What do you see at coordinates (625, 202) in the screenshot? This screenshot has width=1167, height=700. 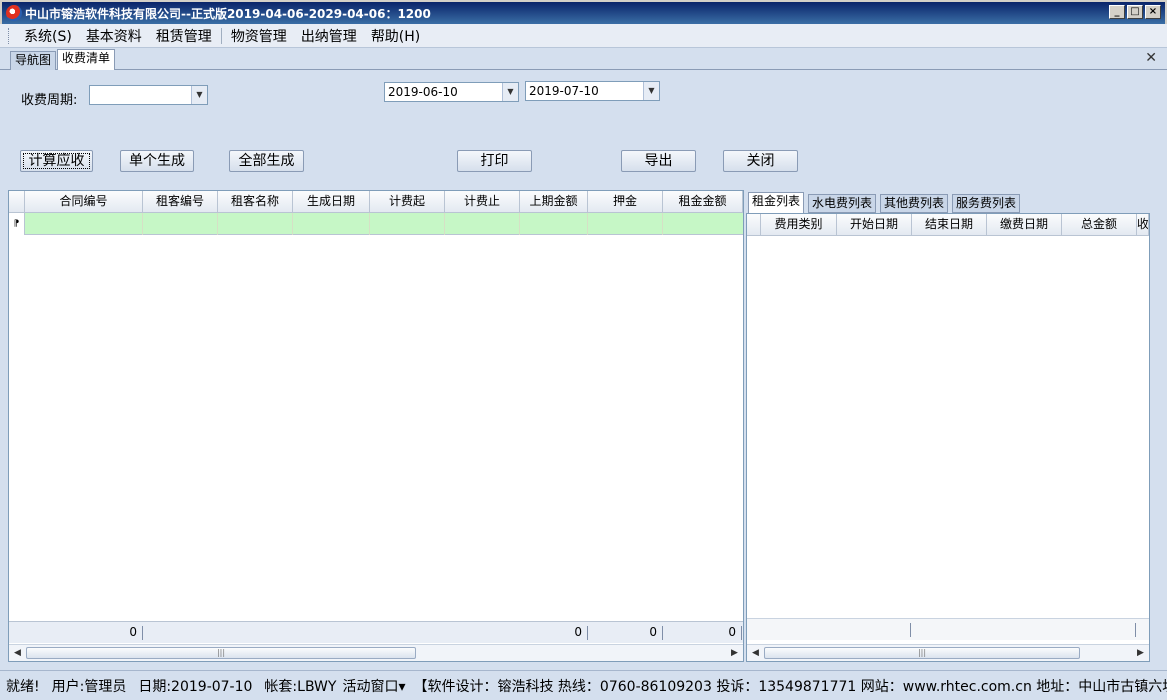 I see `column-header: 押金` at bounding box center [625, 202].